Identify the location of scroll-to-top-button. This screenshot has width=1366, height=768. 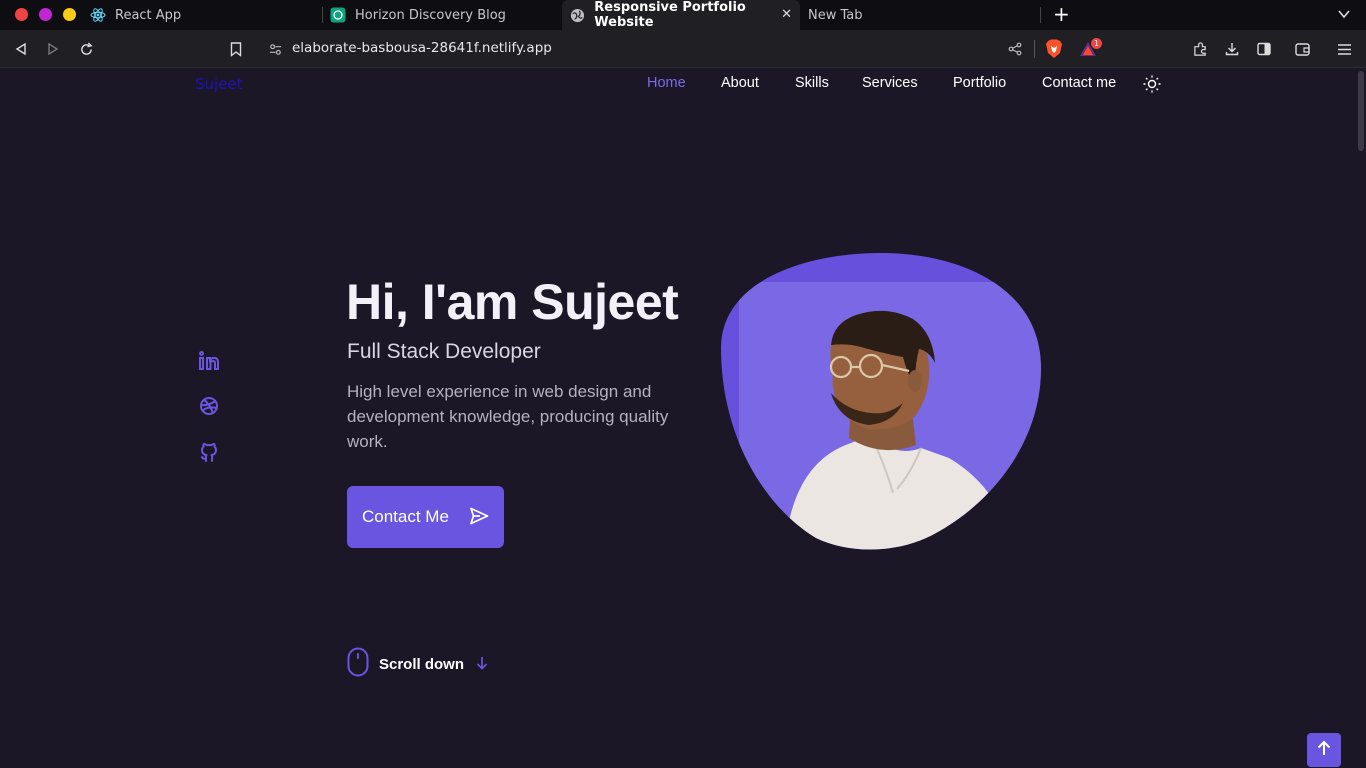
(1324, 750).